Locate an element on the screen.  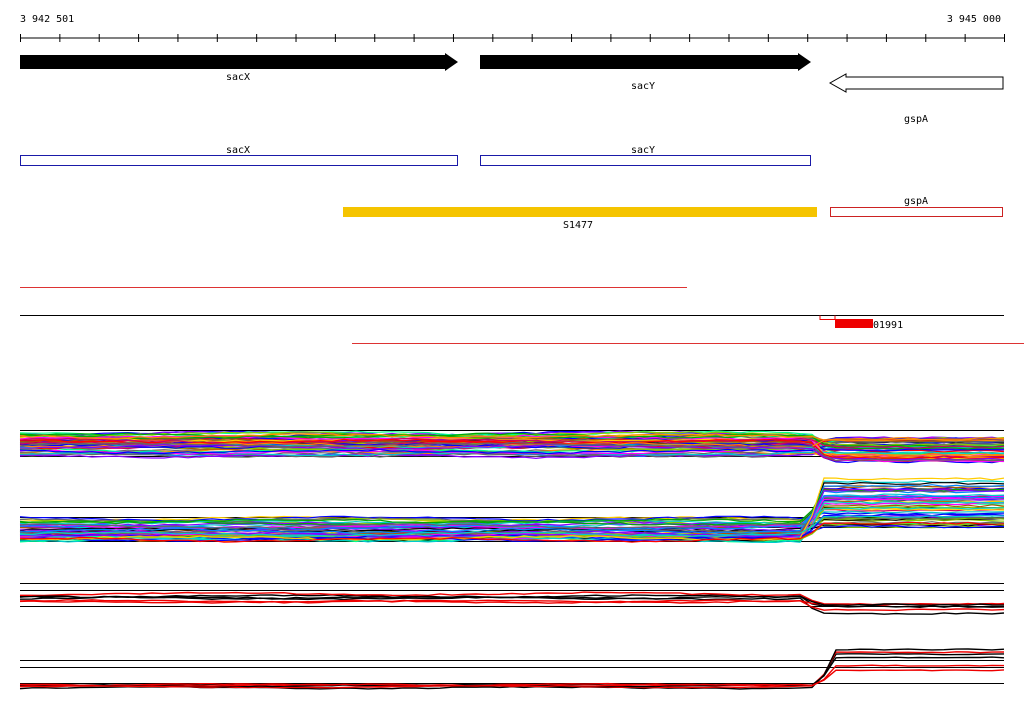
segment-label-gspa: gspA is located at coordinates (916, 201).